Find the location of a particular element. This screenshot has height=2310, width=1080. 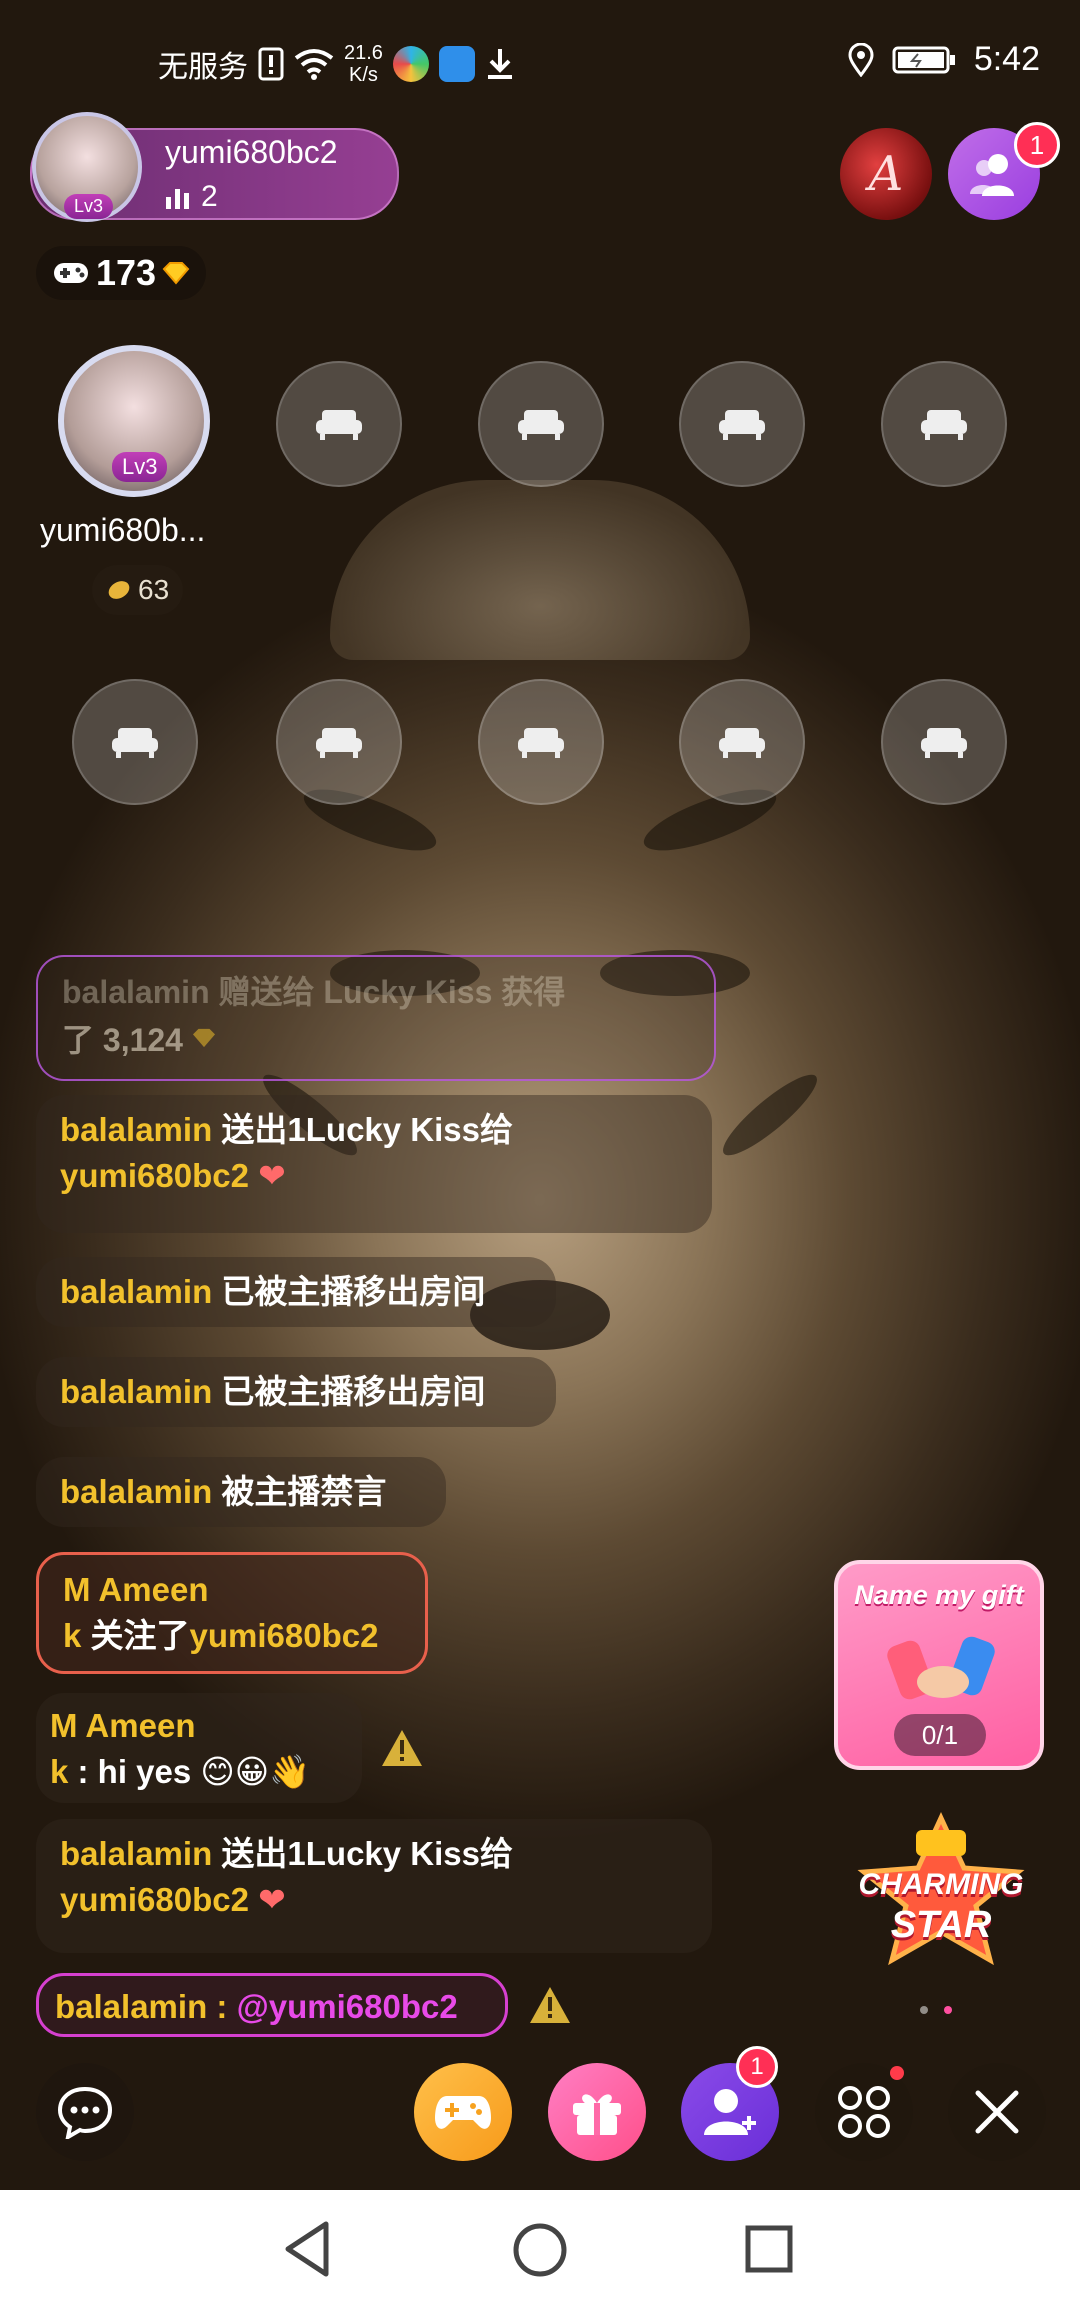

system-navigation-bar is located at coordinates (540, 2250).